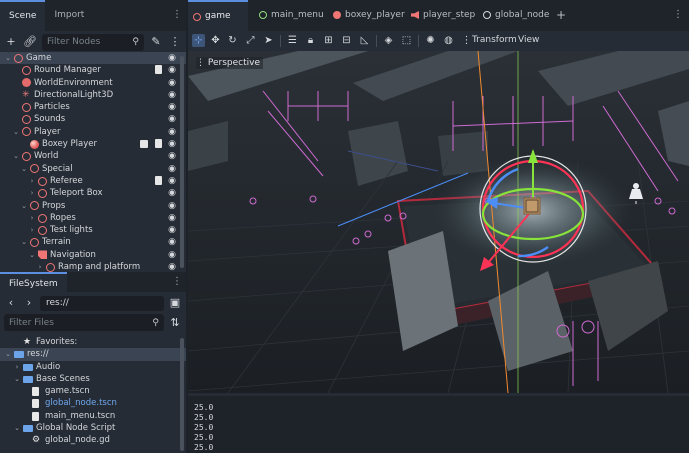 Image resolution: width=689 pixels, height=453 pixels. What do you see at coordinates (93, 440) in the screenshot?
I see `filesystem-row: ⚙ global_node.gd` at bounding box center [93, 440].